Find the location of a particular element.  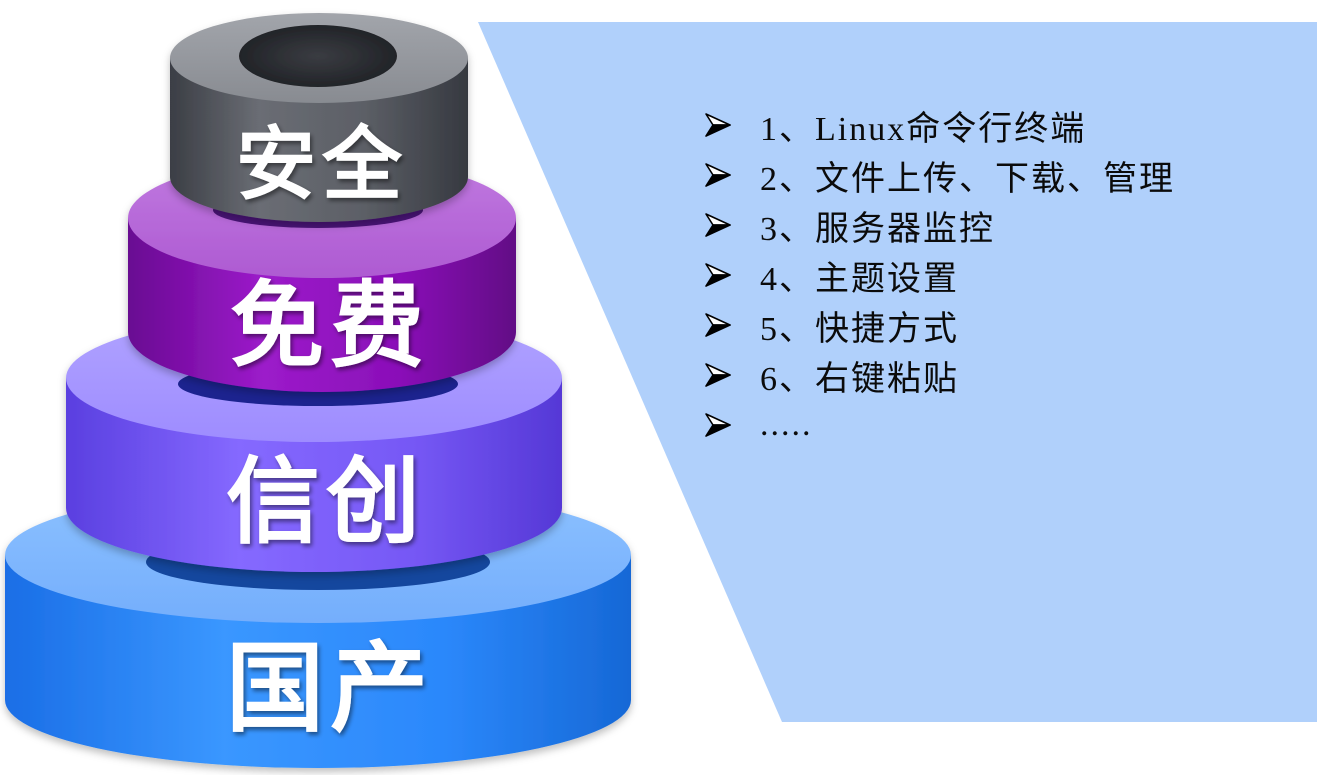

list-item: 3、服务器监控 is located at coordinates (994, 225).